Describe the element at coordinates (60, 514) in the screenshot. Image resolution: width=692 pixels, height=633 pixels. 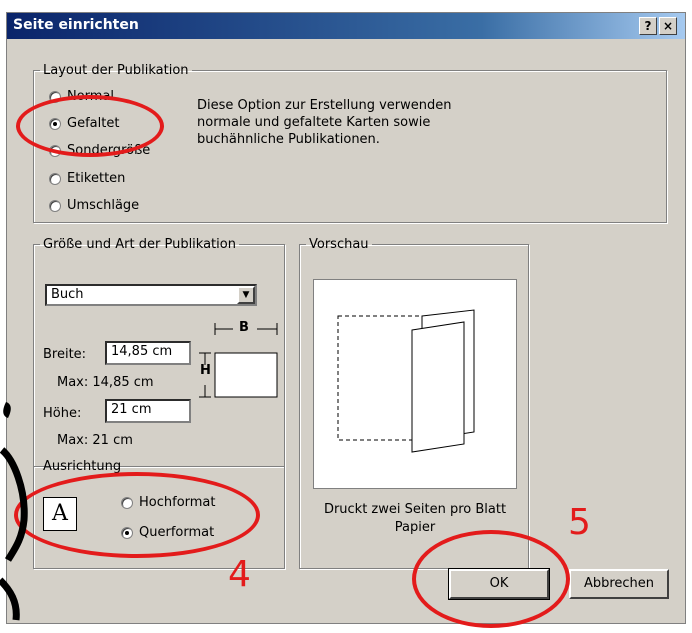
I see `orientation-letter-icon: A` at that location.